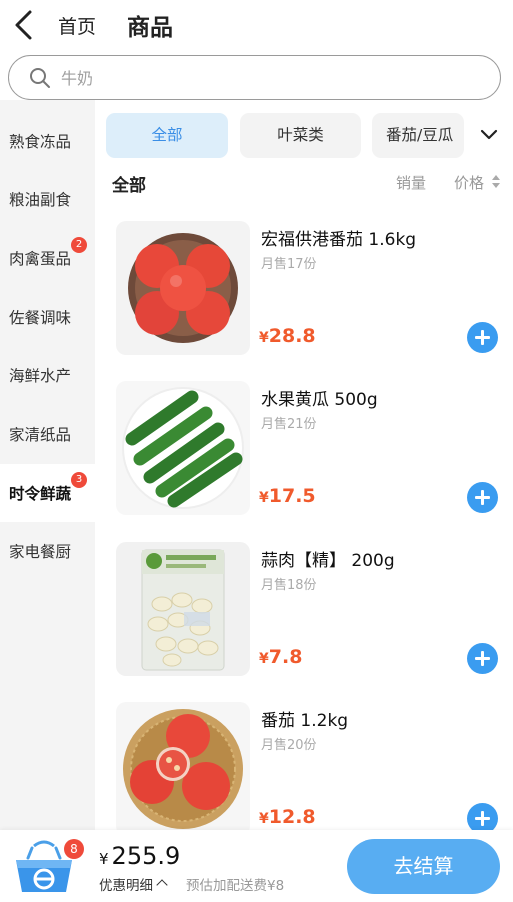  What do you see at coordinates (77, 25) in the screenshot?
I see `home-link: 首页` at bounding box center [77, 25].